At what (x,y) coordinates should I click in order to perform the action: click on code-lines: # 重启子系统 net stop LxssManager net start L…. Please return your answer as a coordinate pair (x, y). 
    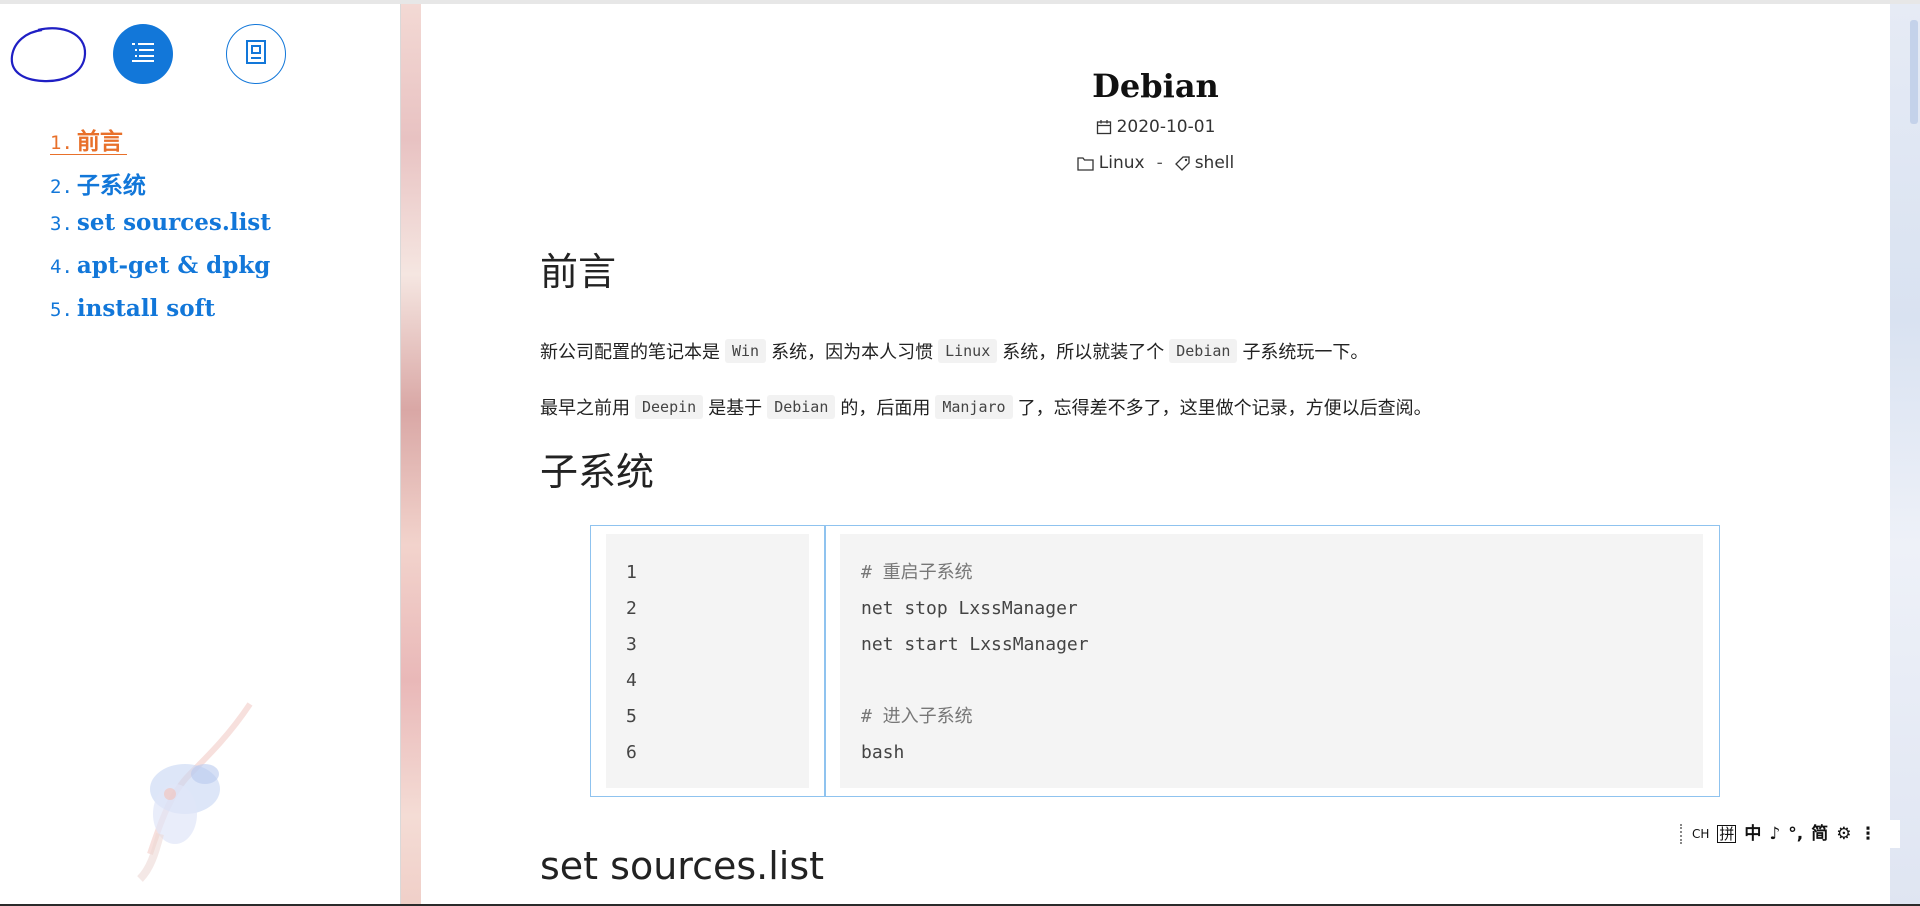
    Looking at the image, I should click on (975, 669).